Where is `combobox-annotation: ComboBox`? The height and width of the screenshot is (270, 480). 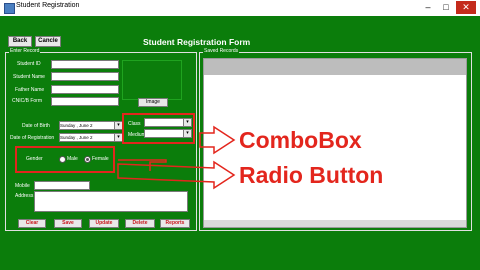
combobox-annotation: ComboBox is located at coordinates (300, 140).